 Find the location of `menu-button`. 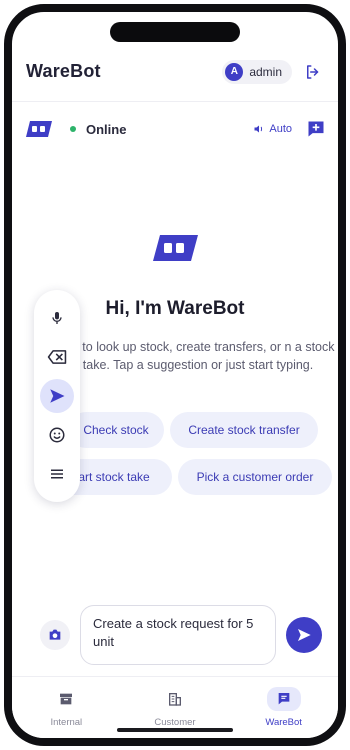

menu-button is located at coordinates (57, 474).